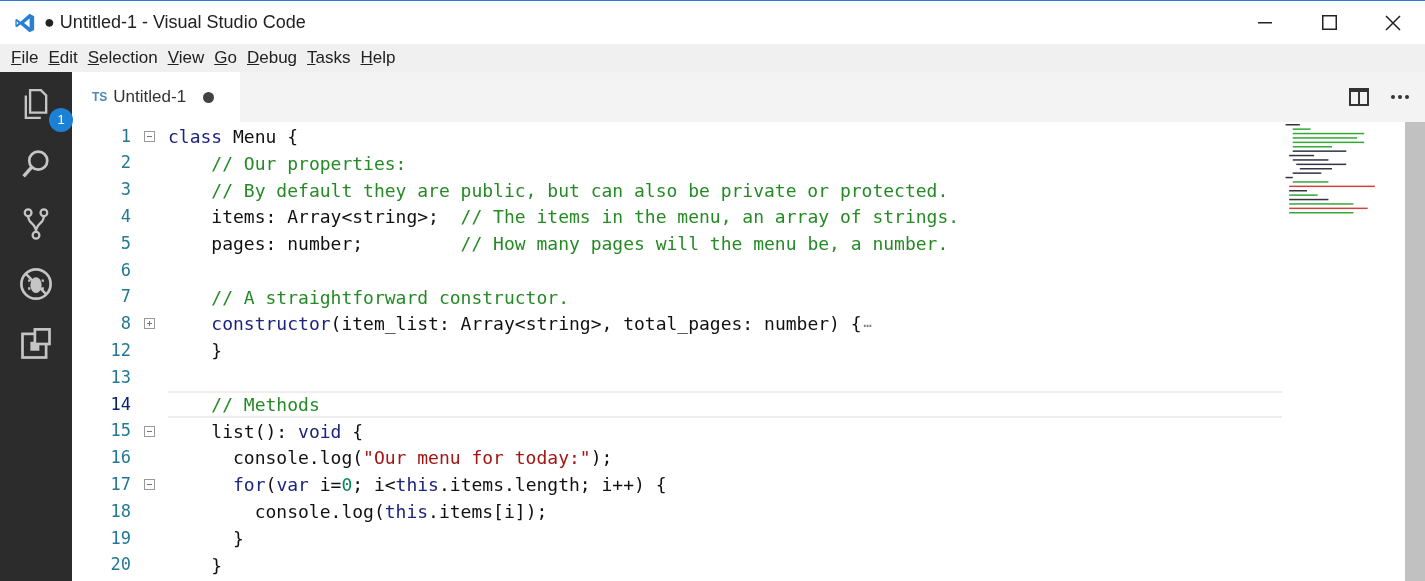 The height and width of the screenshot is (581, 1425). Describe the element at coordinates (390, 297) in the screenshot. I see `code-line: // A straightforward constructor.` at that location.